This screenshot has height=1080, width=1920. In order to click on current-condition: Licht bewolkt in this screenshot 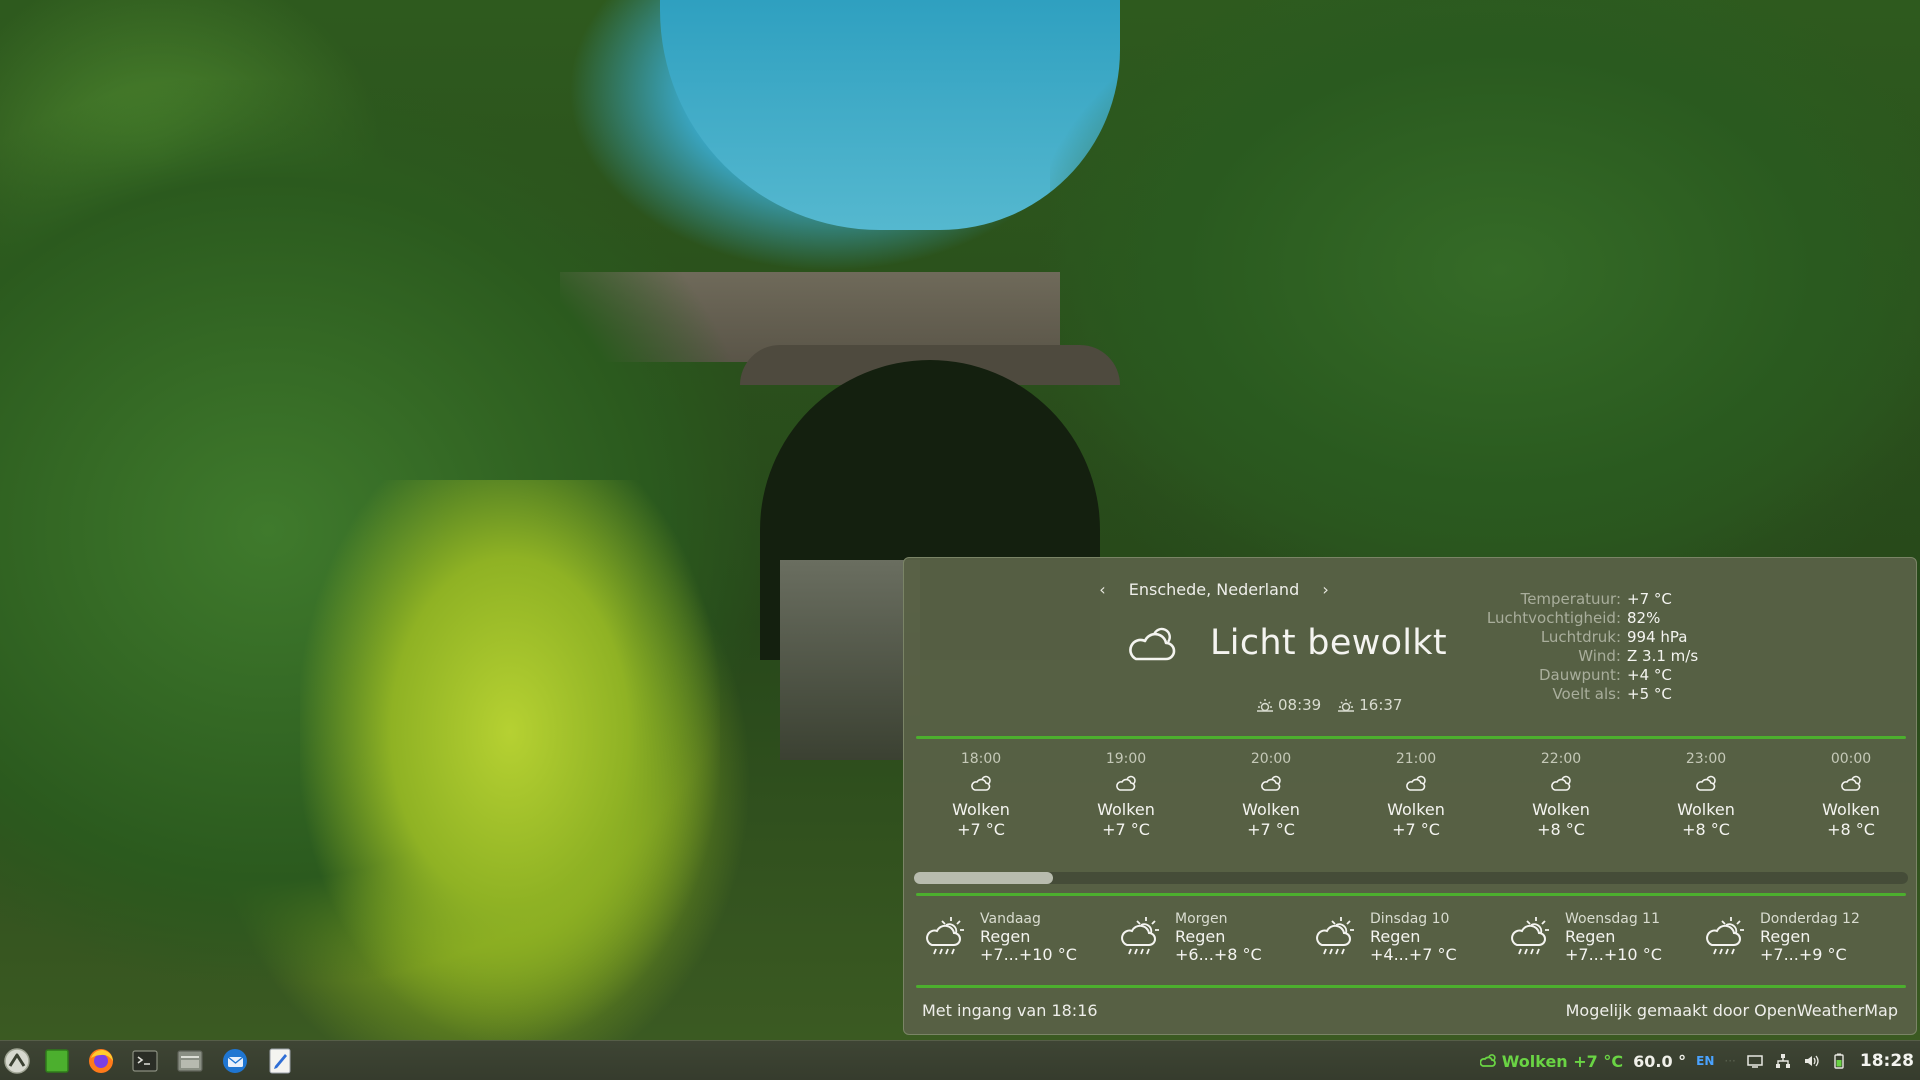, I will do `click(1285, 643)`.